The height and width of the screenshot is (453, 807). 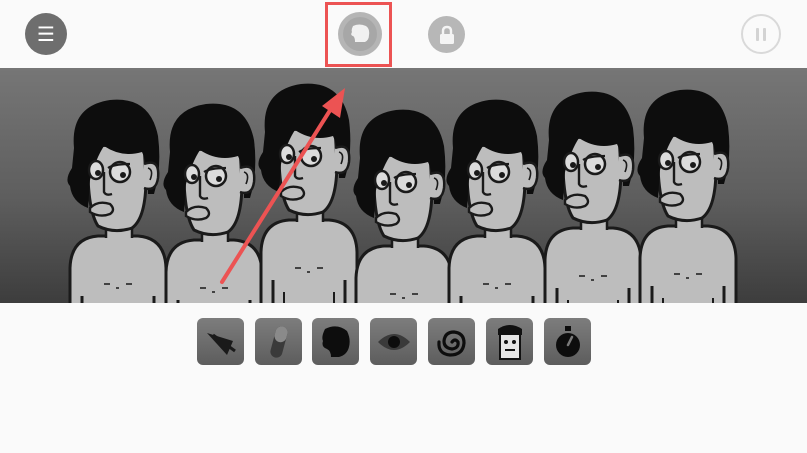 I want to click on lock-button, so click(x=446, y=34).